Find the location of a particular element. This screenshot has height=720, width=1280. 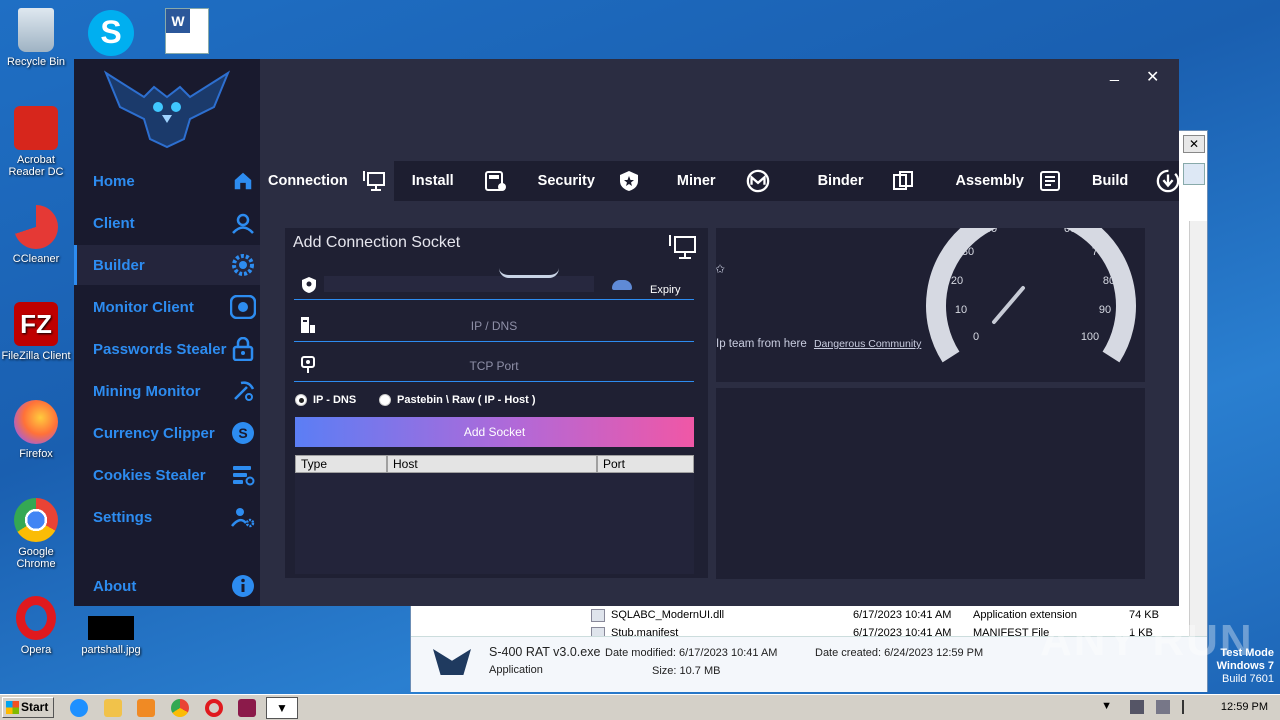

start-label: Start is located at coordinates (35, 707).